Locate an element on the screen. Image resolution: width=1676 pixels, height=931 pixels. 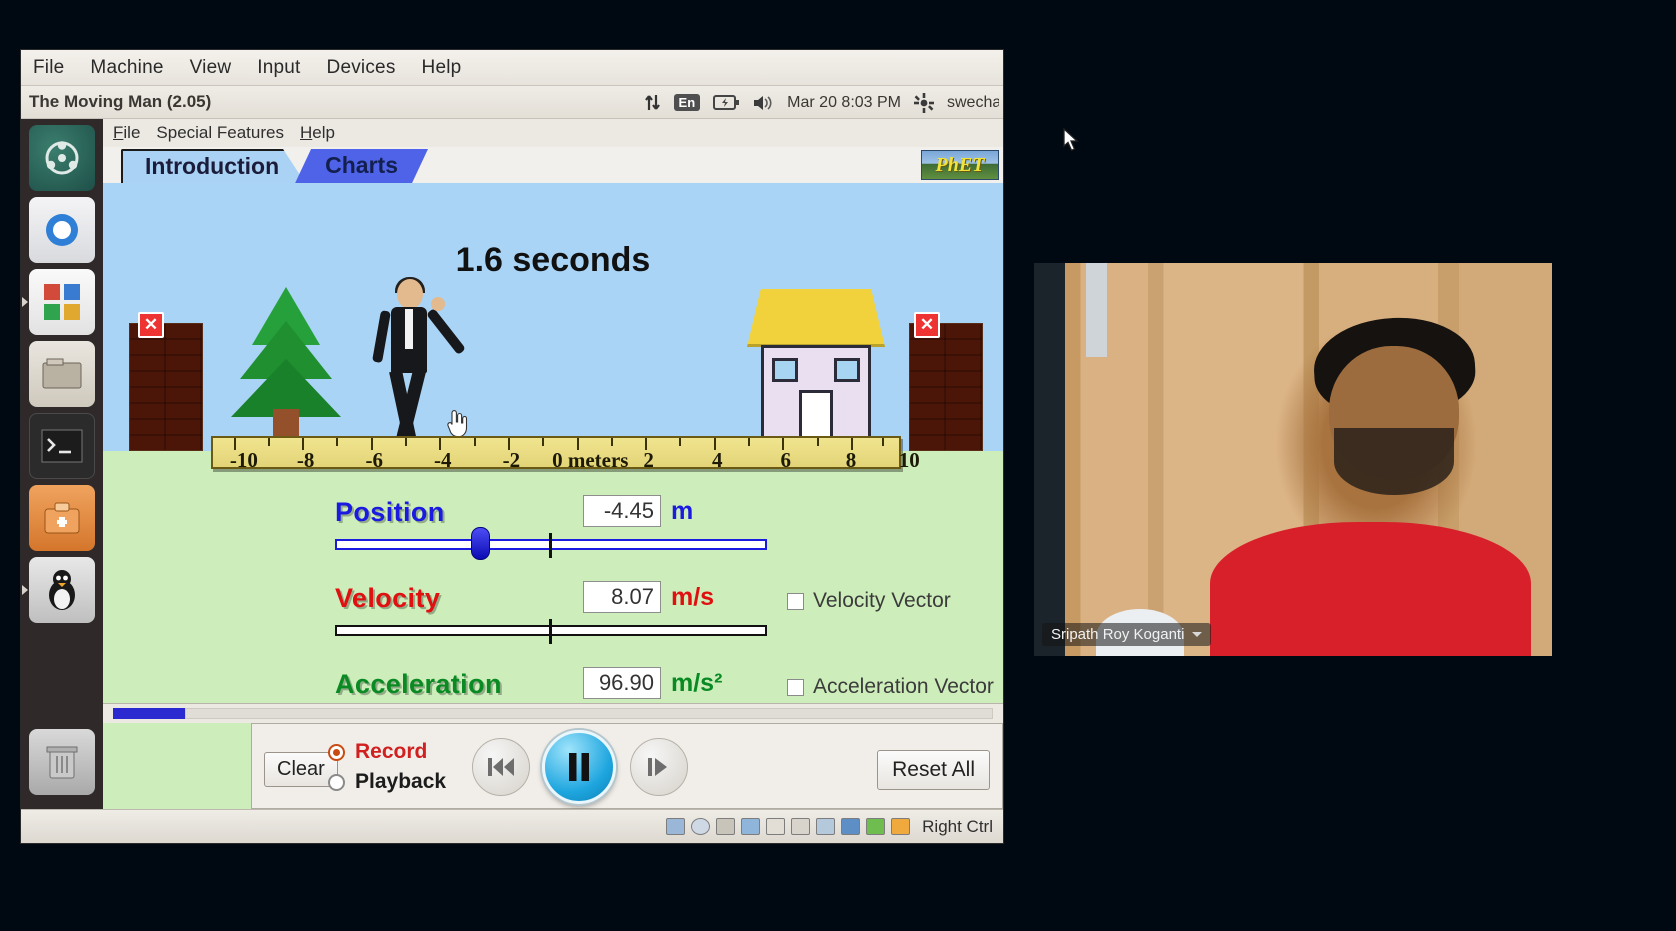
sim-tabbar: Introduction Charts PhET is located at coordinates (553, 165).